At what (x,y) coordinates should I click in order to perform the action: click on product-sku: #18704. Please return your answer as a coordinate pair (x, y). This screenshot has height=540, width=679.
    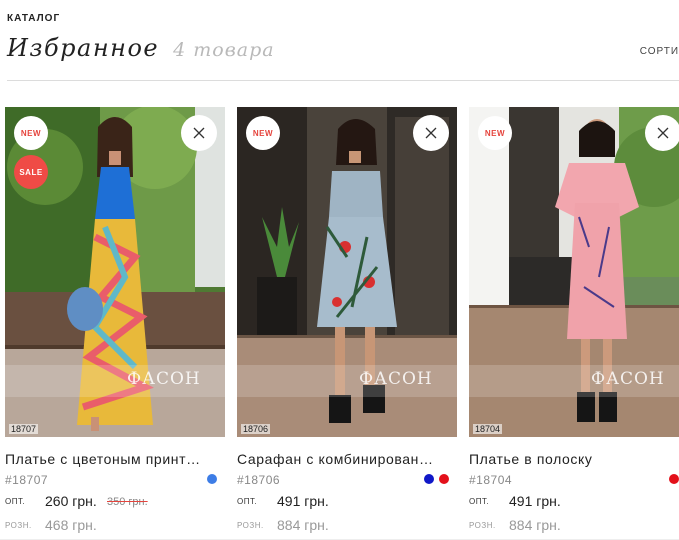
    Looking at the image, I should click on (491, 480).